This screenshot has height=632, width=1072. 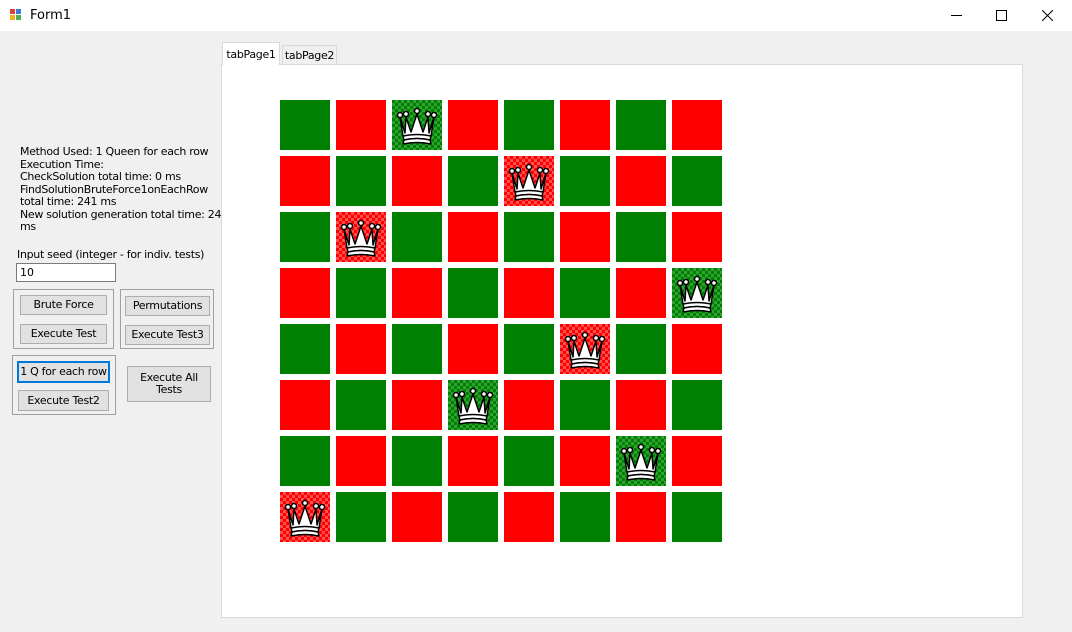 I want to click on winforms-app-icon, so click(x=16, y=15).